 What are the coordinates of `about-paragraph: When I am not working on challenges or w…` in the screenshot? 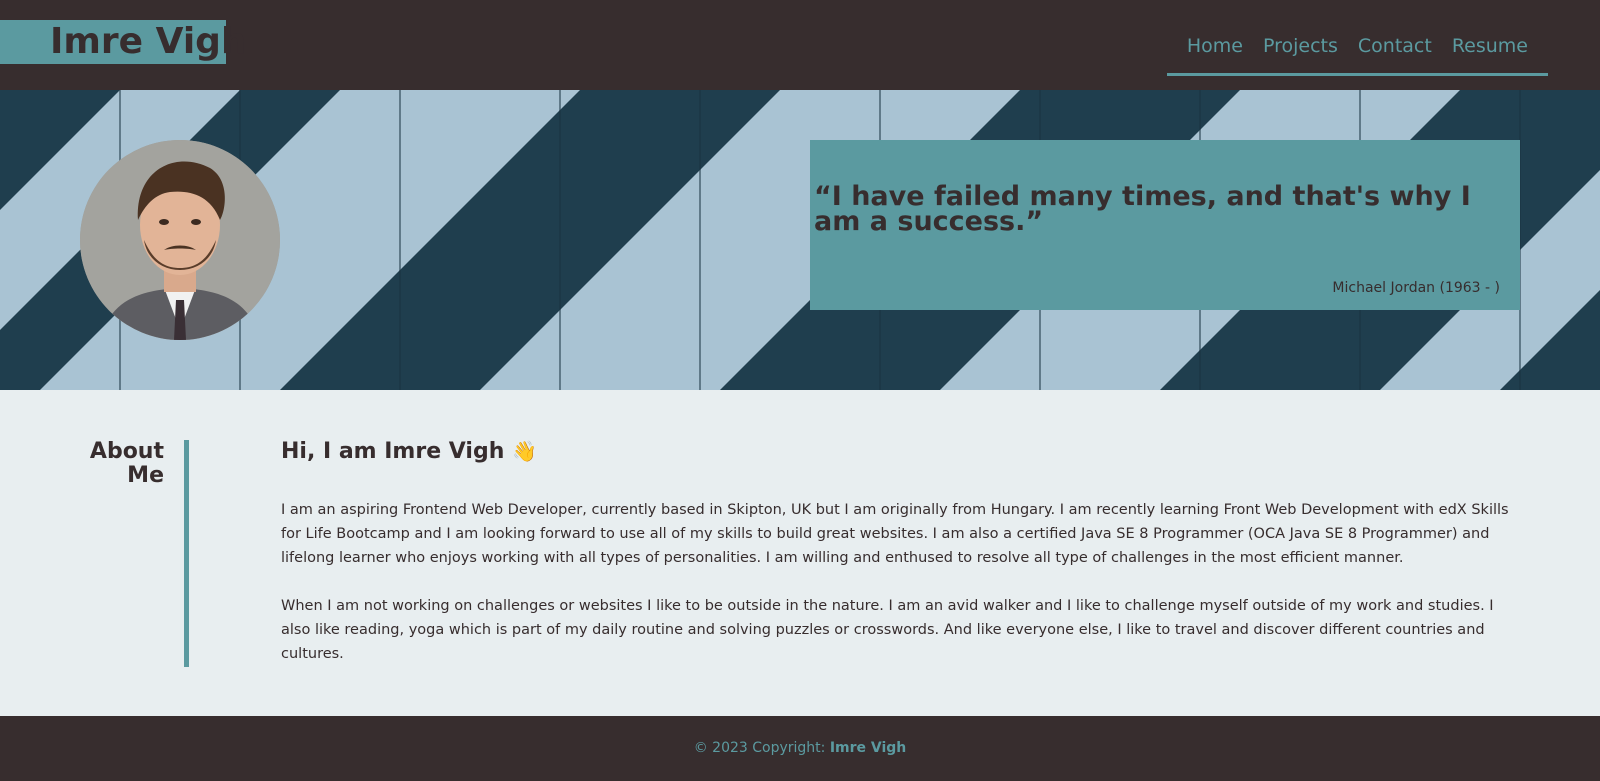 It's located at (887, 630).